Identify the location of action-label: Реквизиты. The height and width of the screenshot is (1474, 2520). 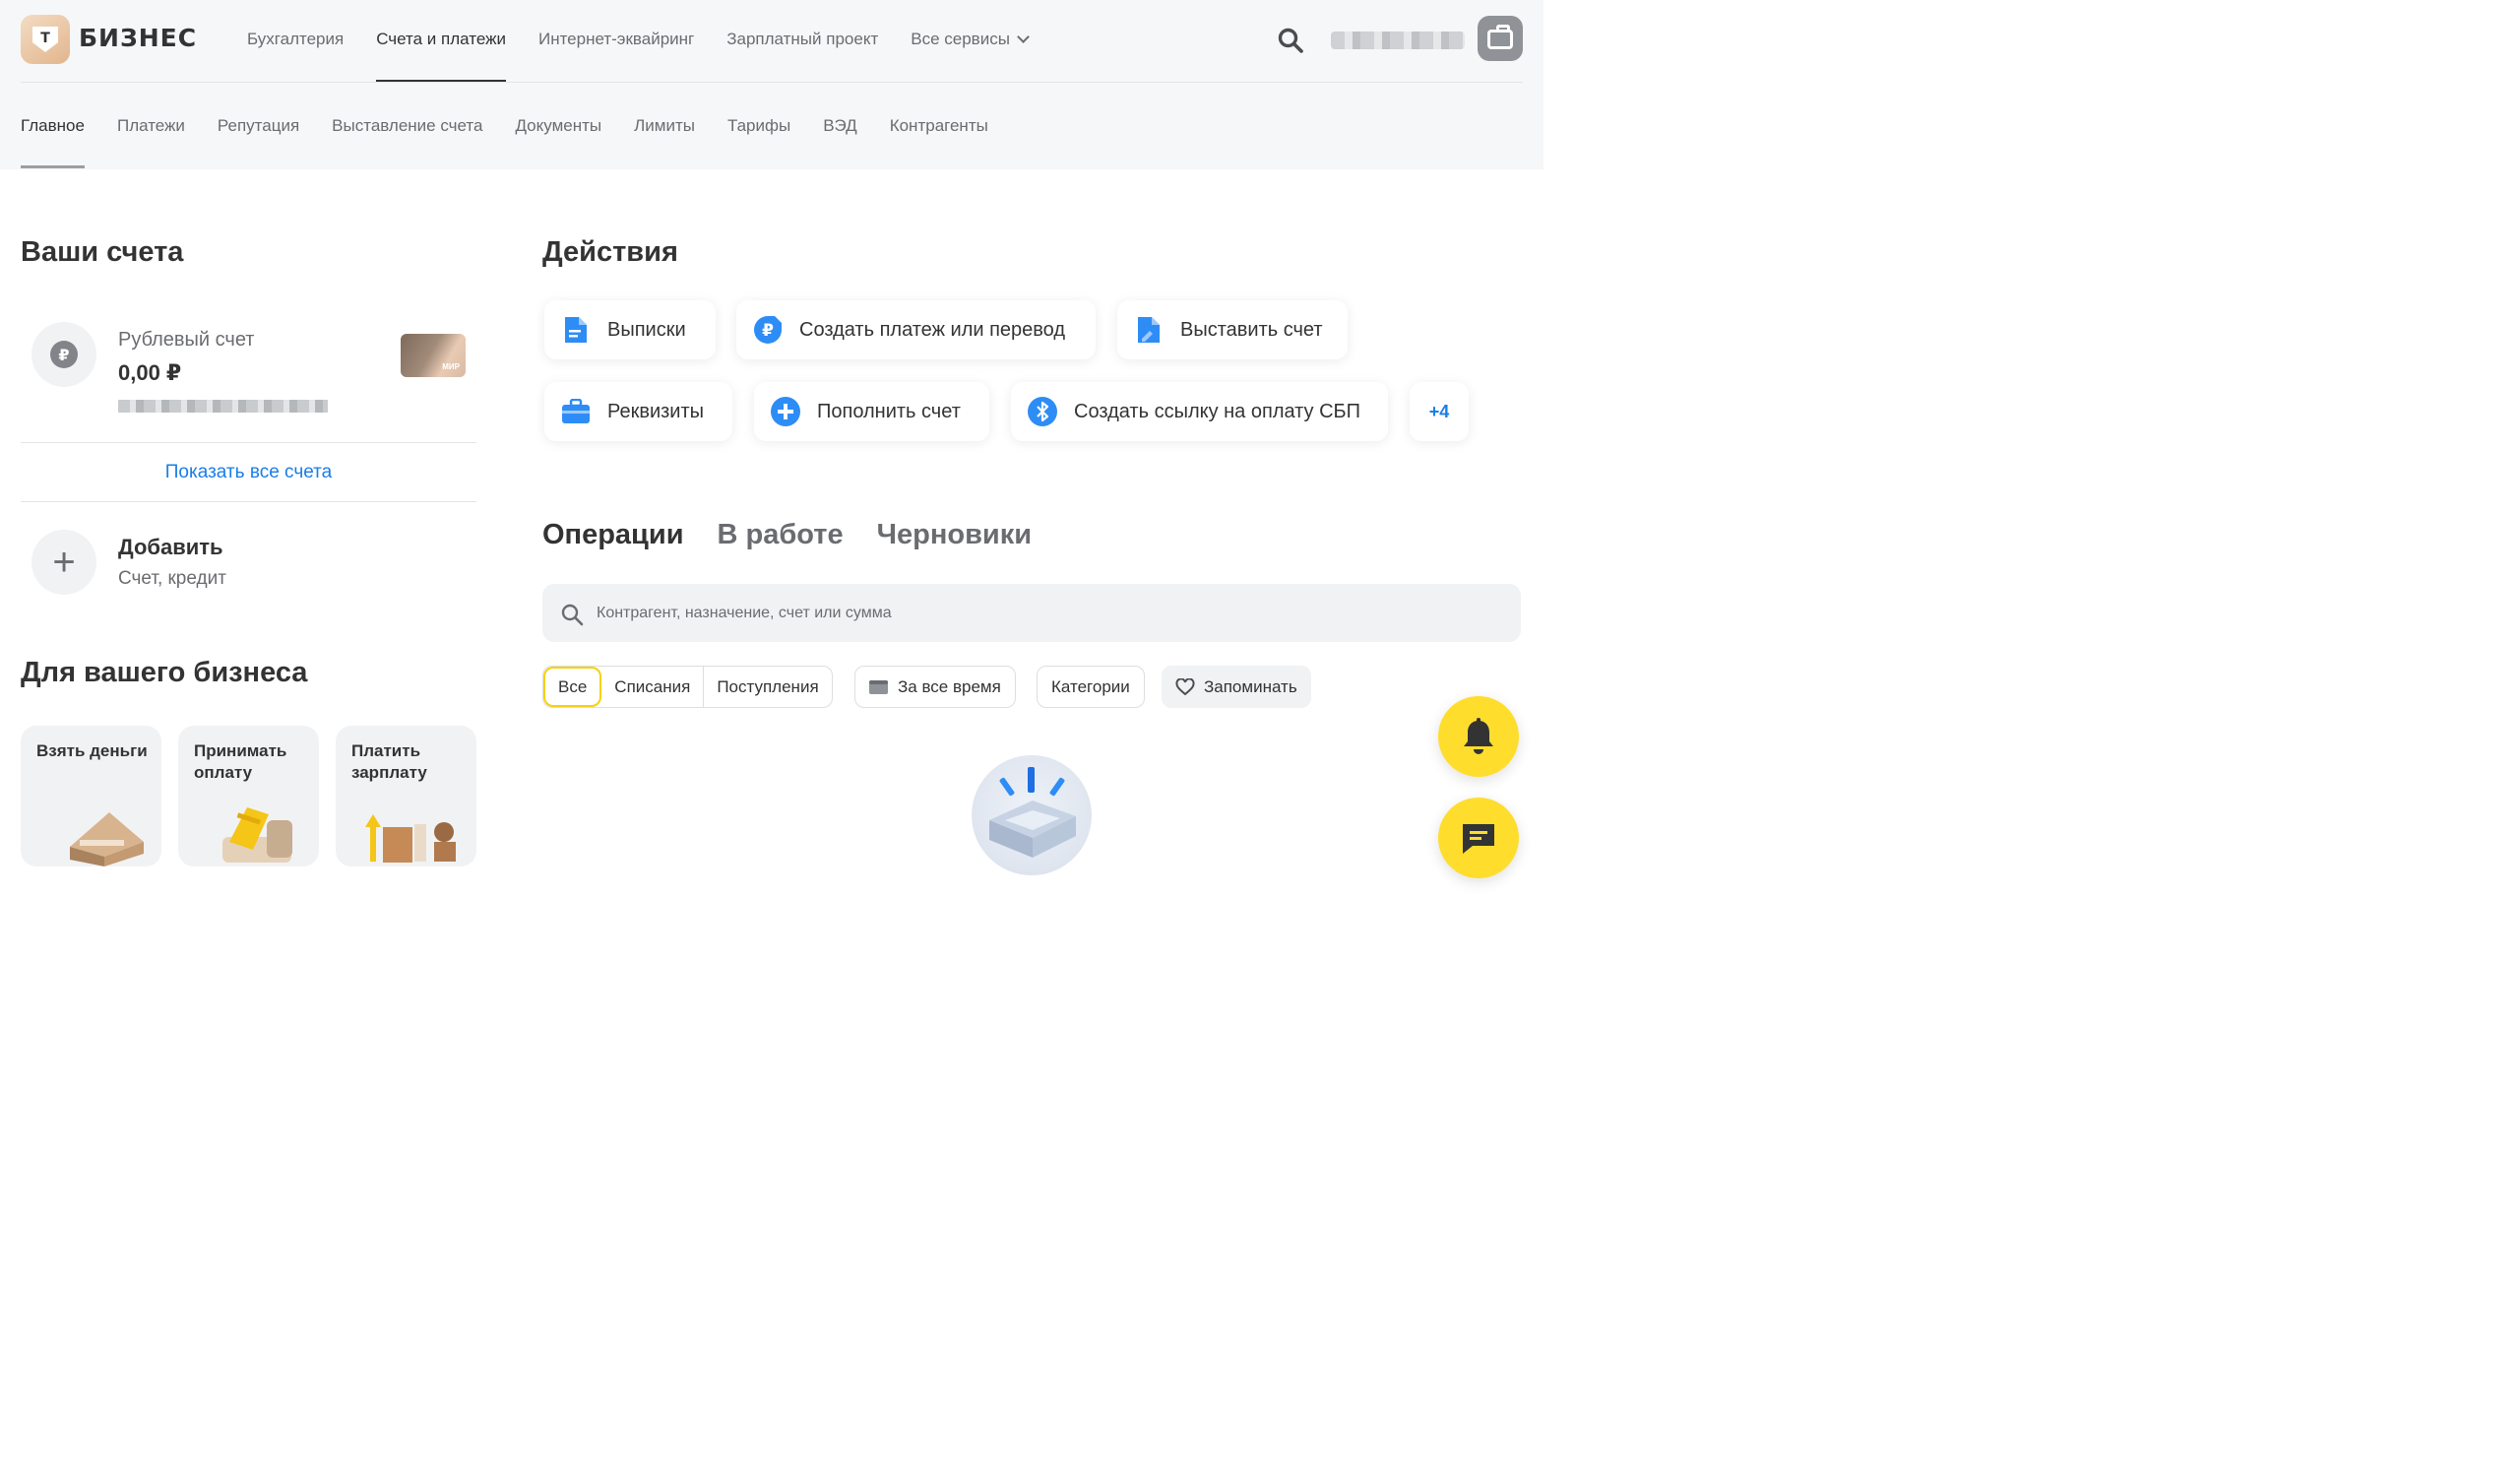
(656, 411).